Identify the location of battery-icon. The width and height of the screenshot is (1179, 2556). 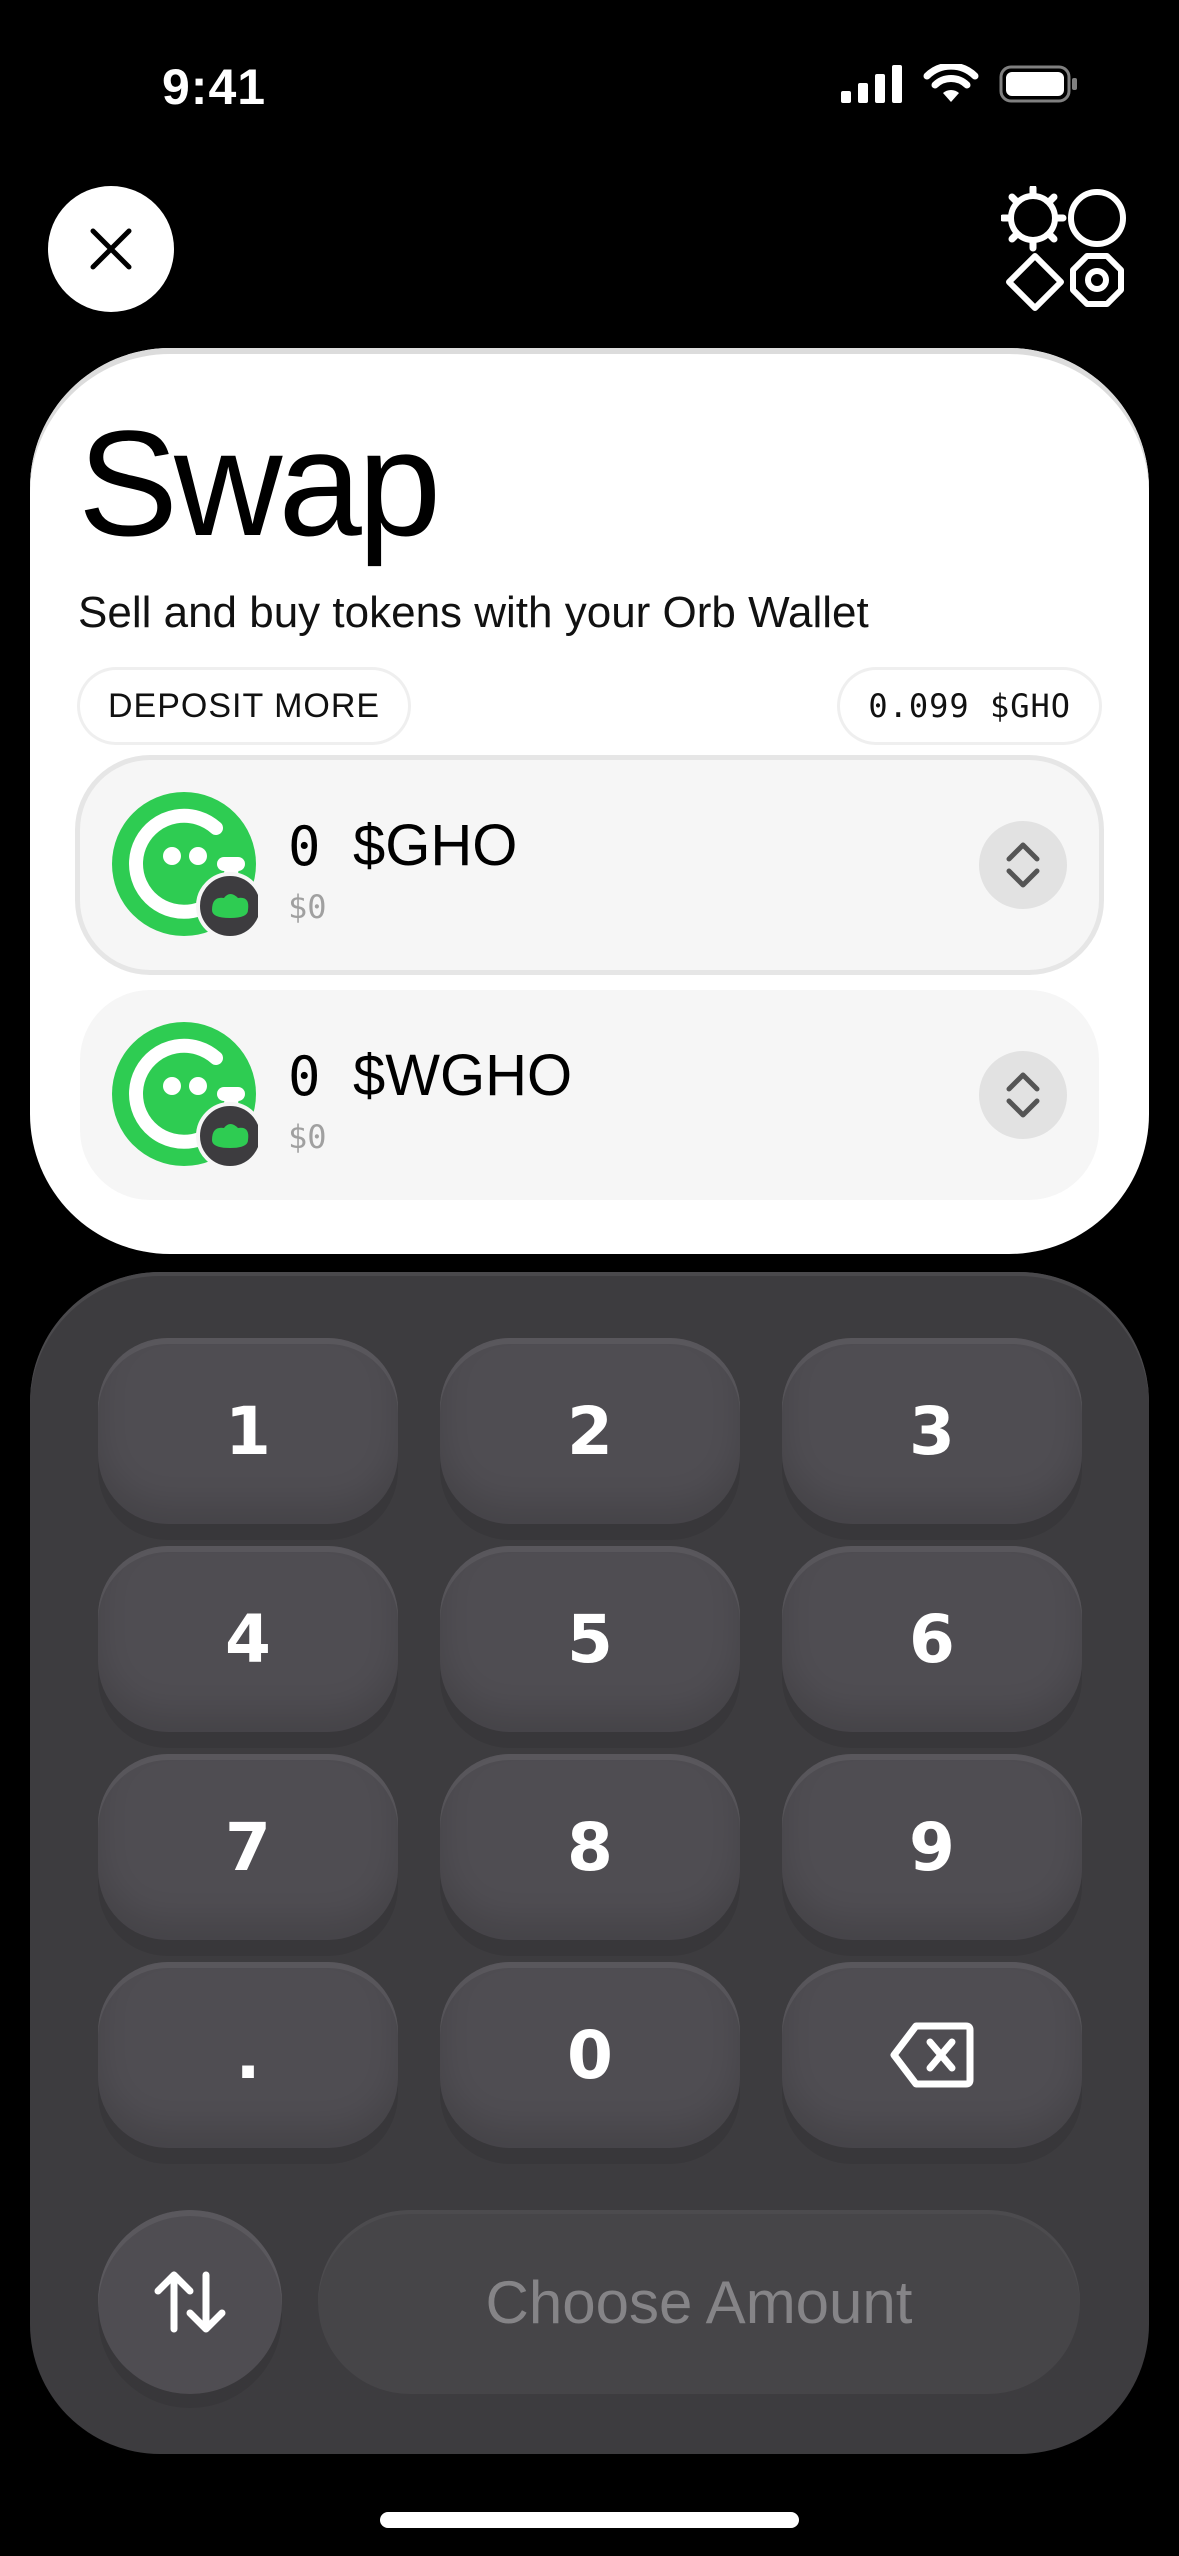
(1038, 84).